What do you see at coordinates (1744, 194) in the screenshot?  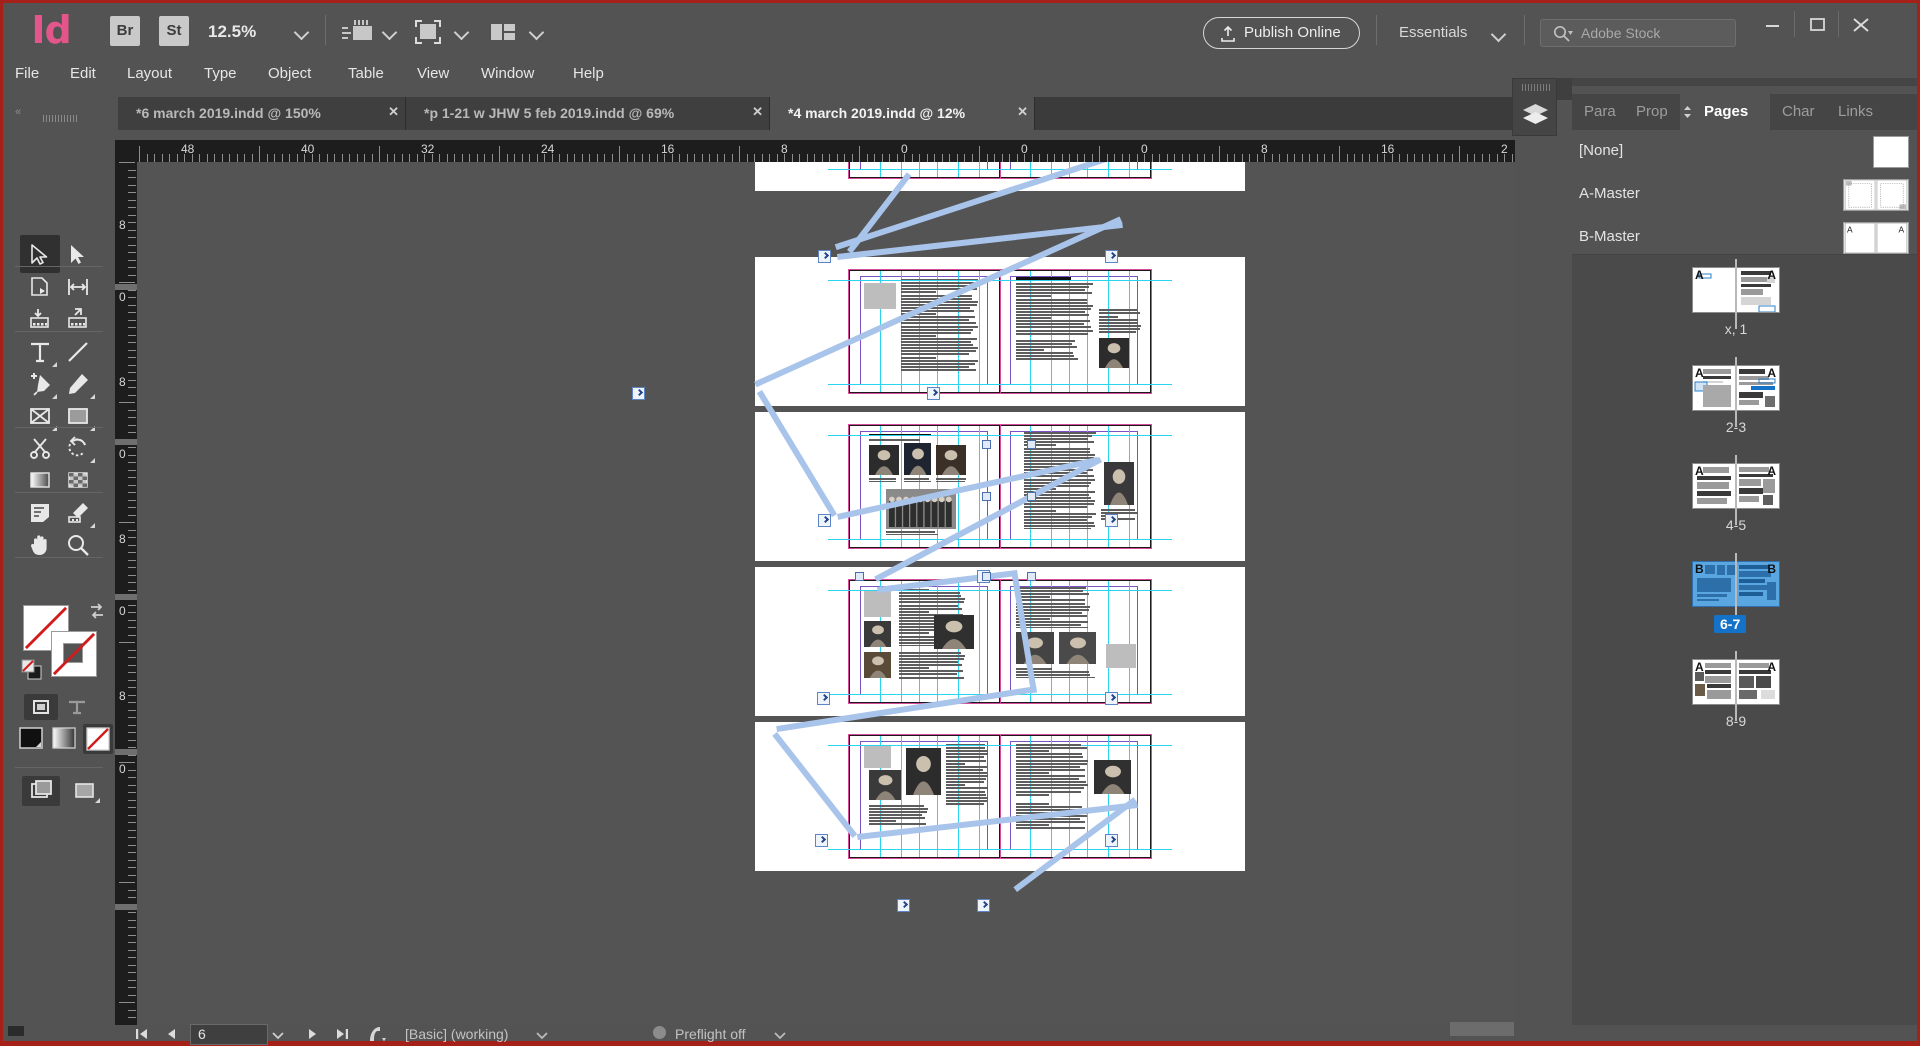 I see `master-row-a: A-Master` at bounding box center [1744, 194].